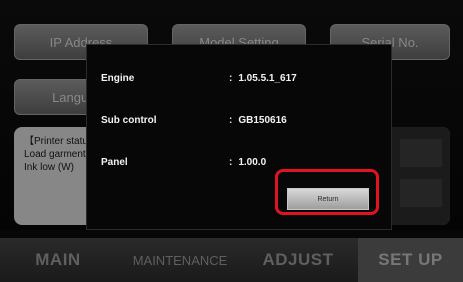 The image size is (463, 282). What do you see at coordinates (262, 120) in the screenshot?
I see `sub-control-value: GB150616` at bounding box center [262, 120].